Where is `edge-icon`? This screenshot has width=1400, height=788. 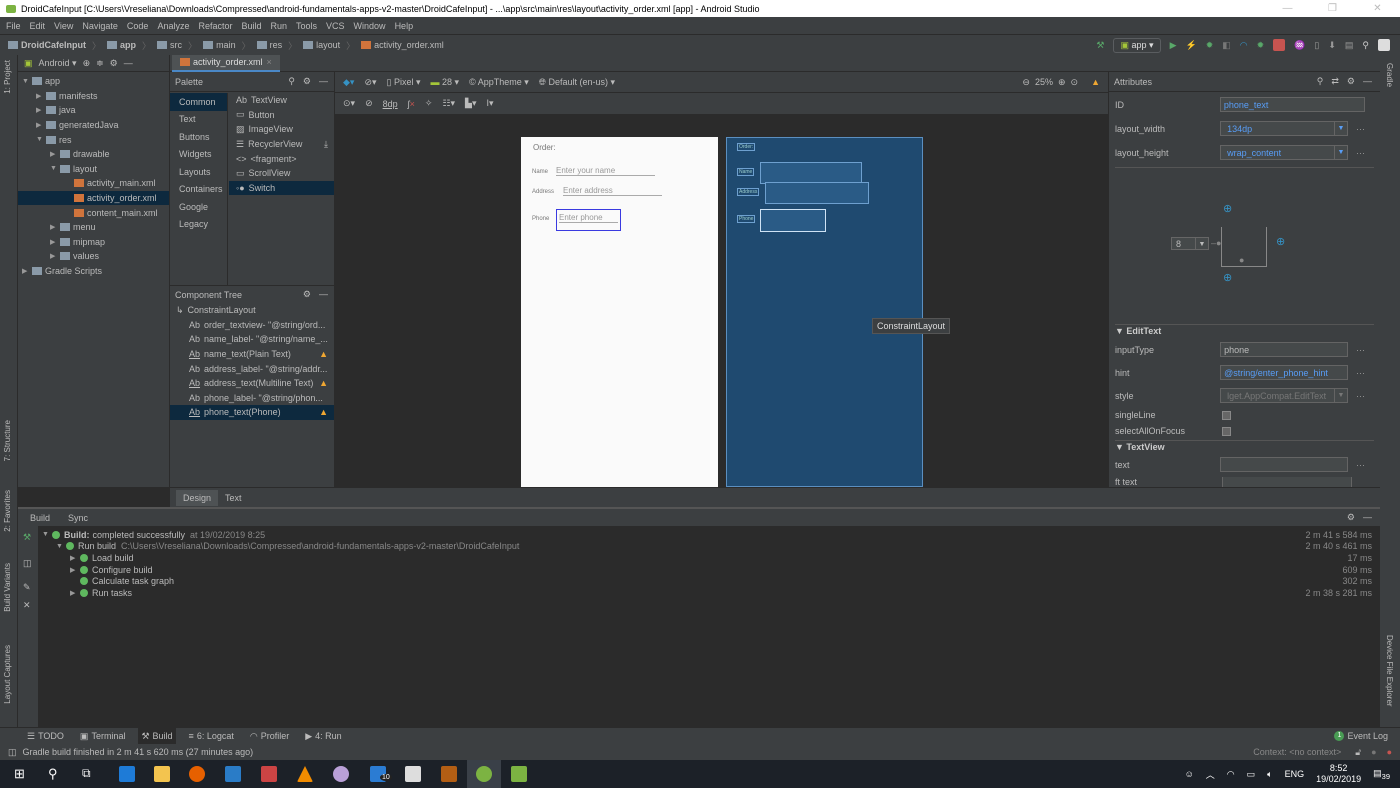 edge-icon is located at coordinates (127, 774).